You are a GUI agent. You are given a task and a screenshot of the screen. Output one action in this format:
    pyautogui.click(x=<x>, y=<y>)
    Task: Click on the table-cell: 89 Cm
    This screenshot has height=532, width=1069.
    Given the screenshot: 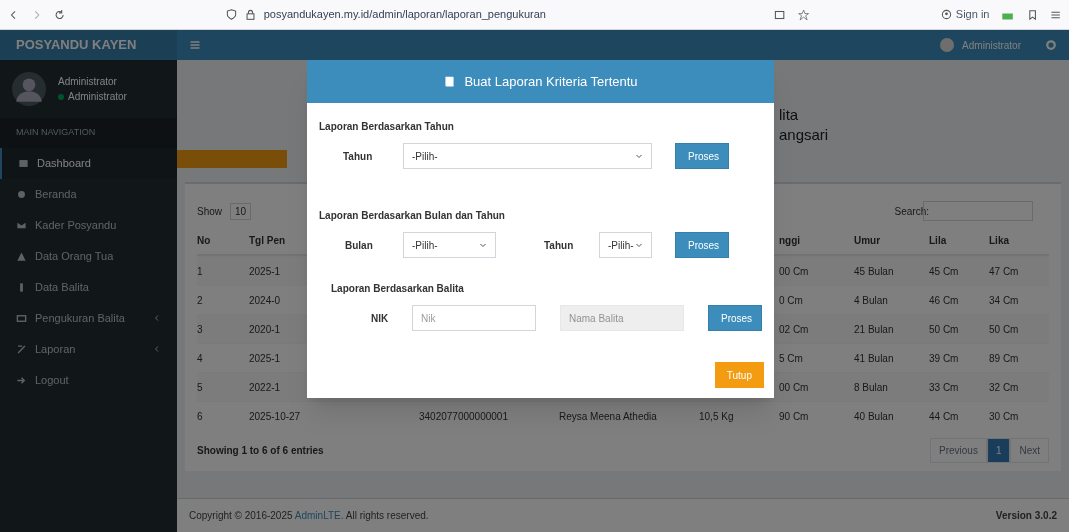 What is the action you would take?
    pyautogui.click(x=1004, y=358)
    